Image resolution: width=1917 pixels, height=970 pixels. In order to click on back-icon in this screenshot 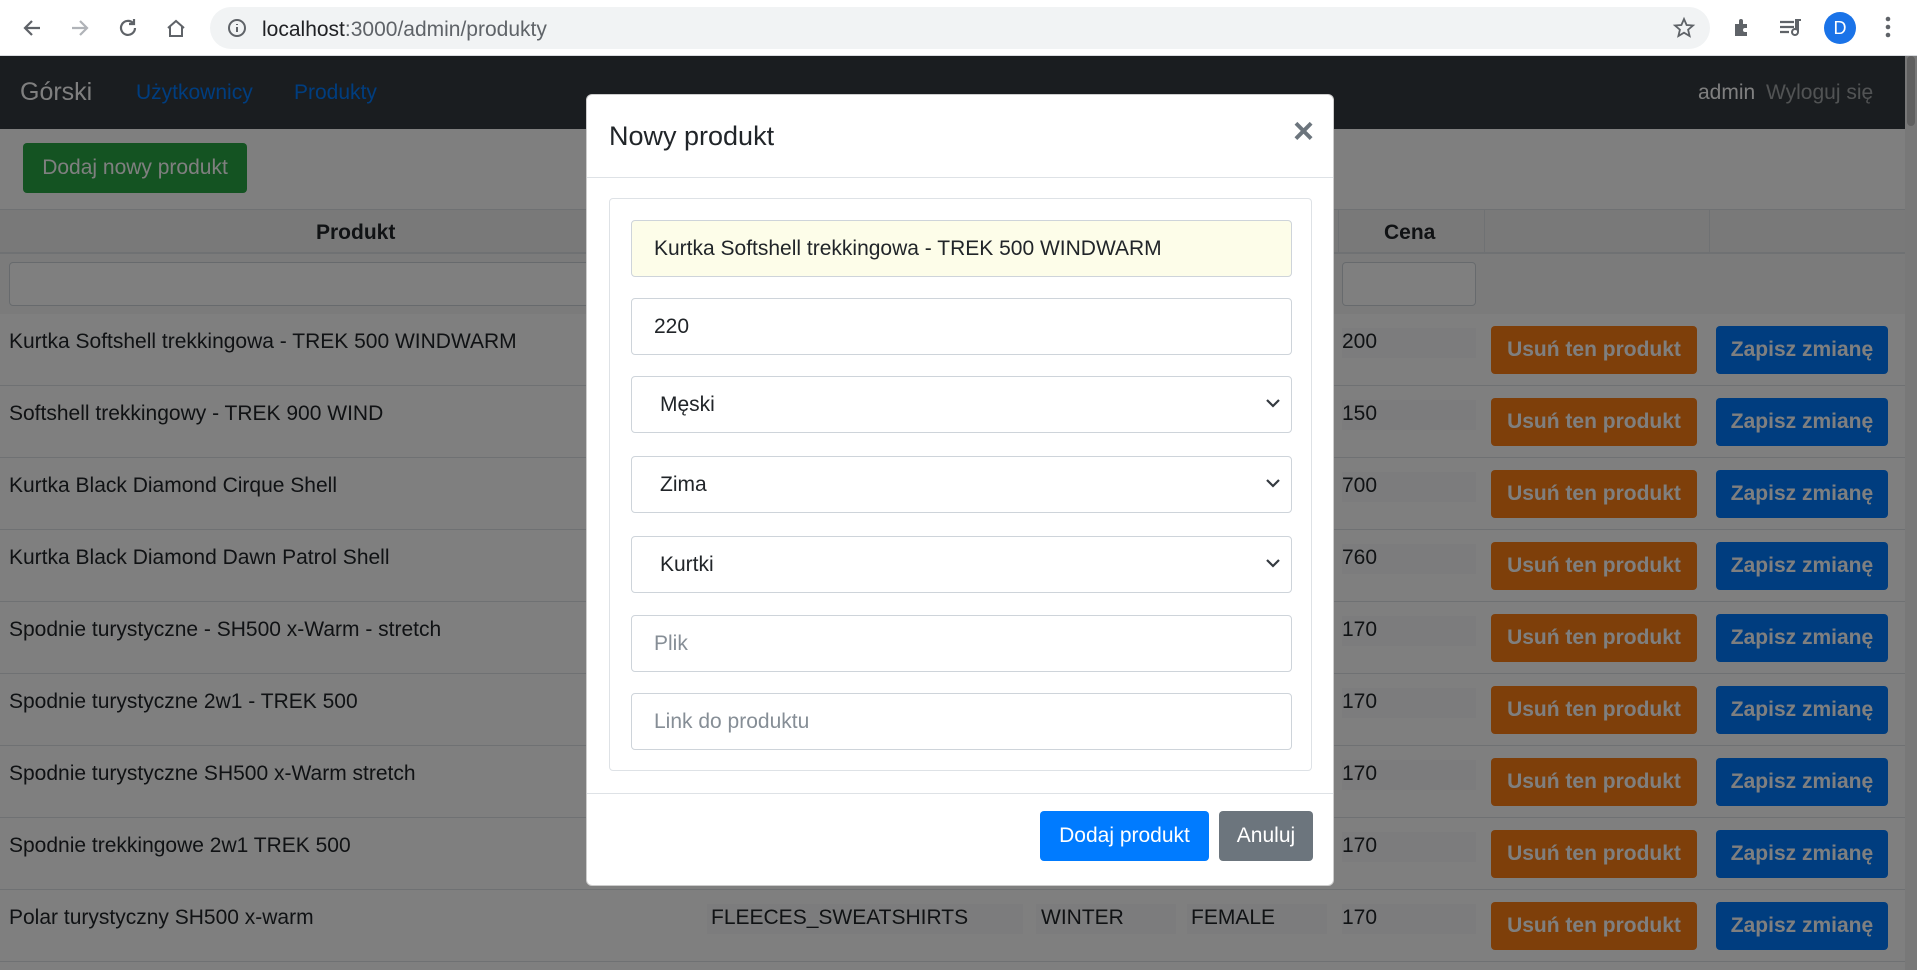, I will do `click(32, 28)`.